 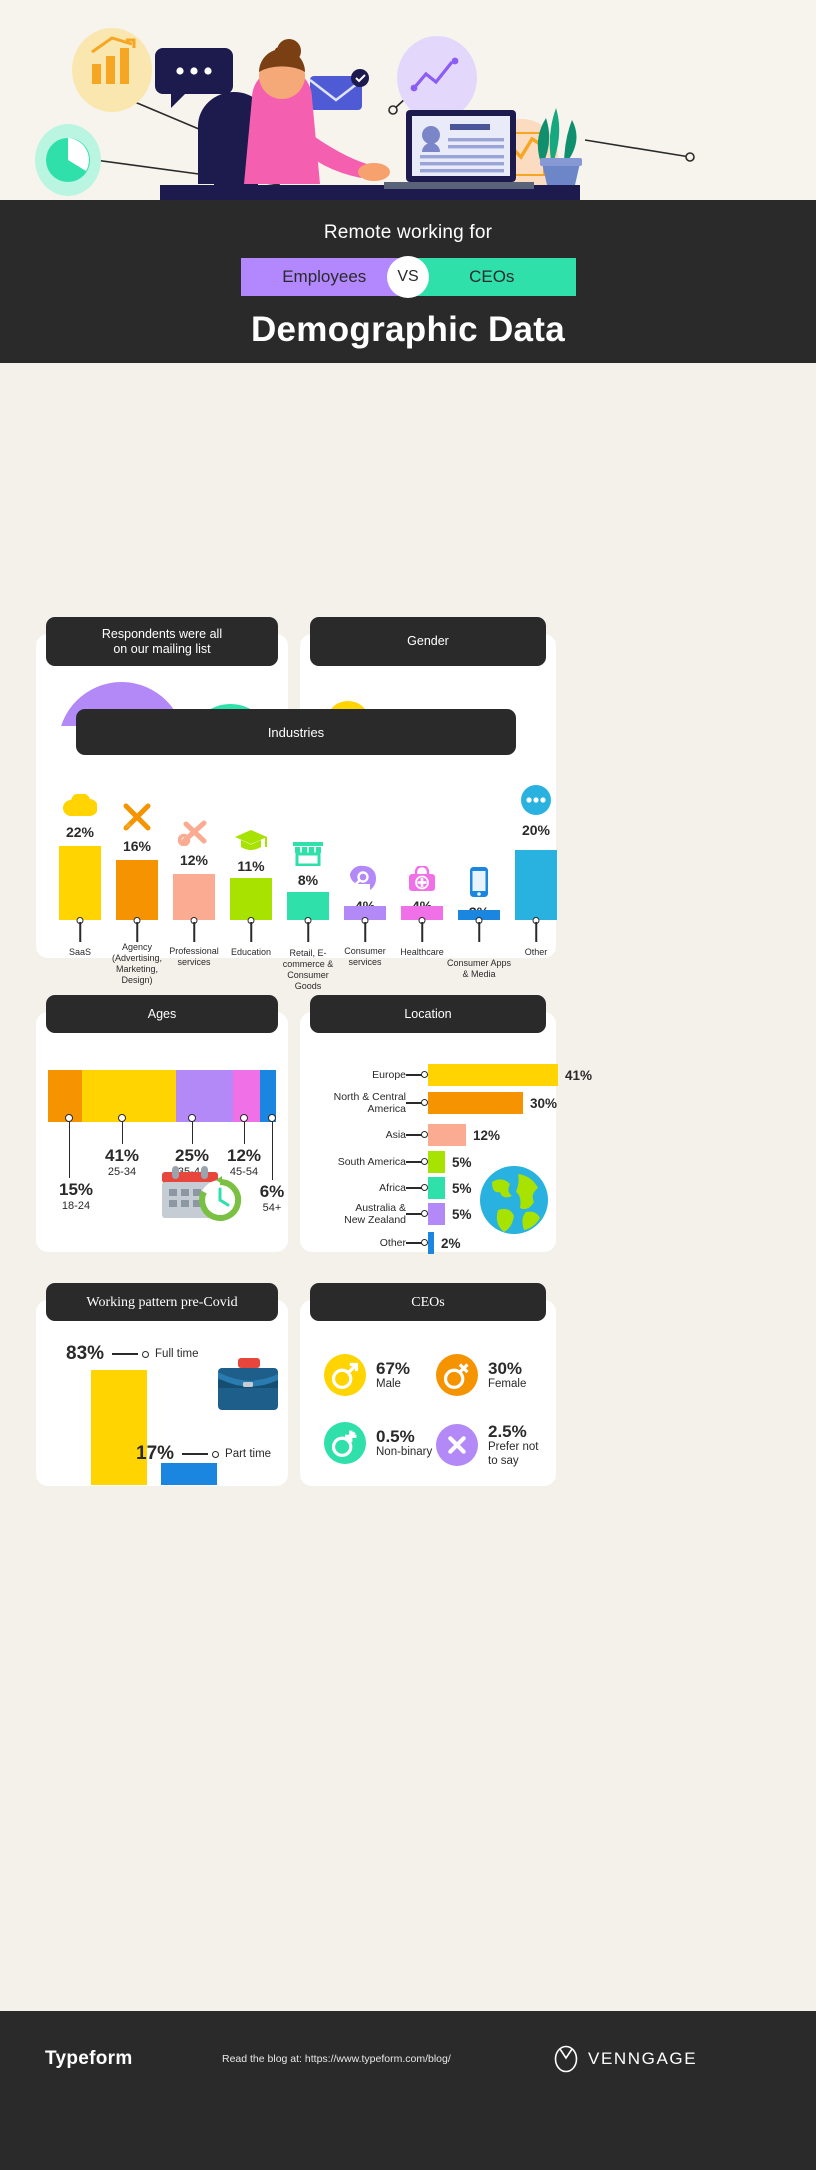 What do you see at coordinates (392, 1243) in the screenshot?
I see `location-name: Other` at bounding box center [392, 1243].